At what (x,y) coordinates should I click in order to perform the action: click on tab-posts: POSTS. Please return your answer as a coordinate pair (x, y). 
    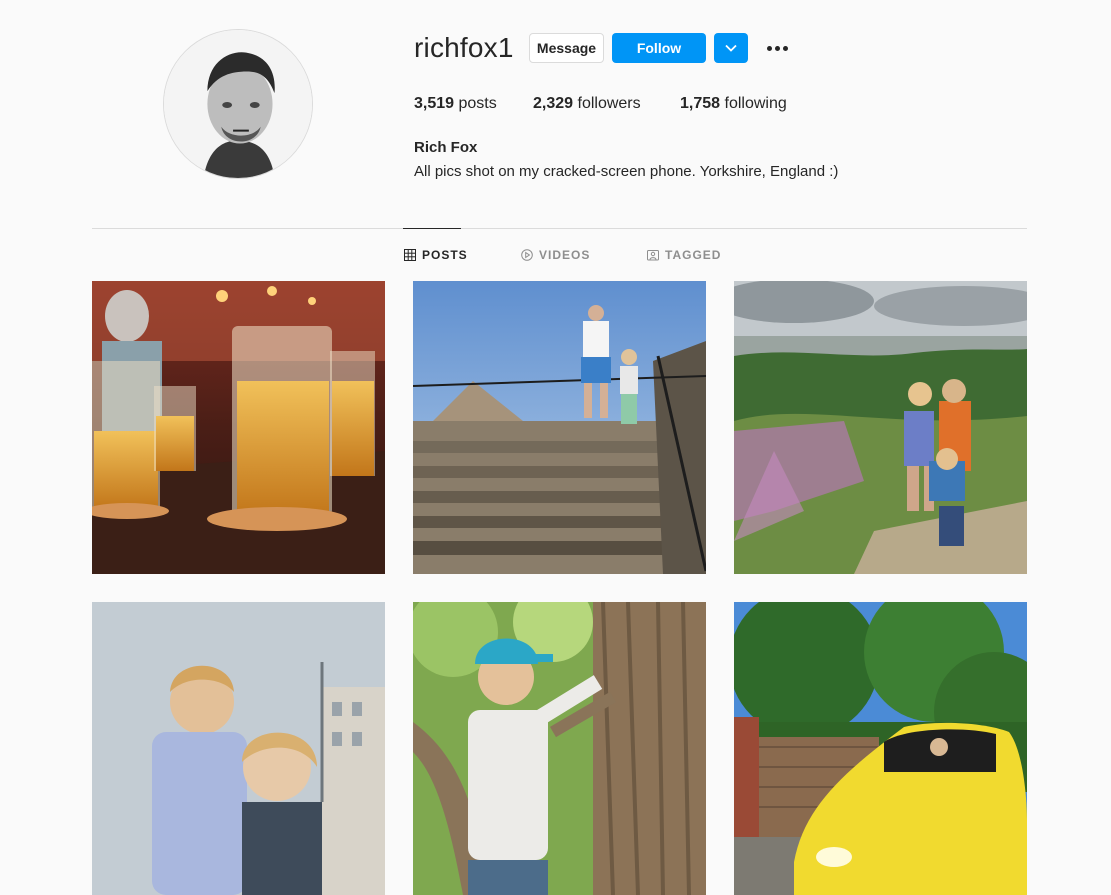
    Looking at the image, I should click on (436, 255).